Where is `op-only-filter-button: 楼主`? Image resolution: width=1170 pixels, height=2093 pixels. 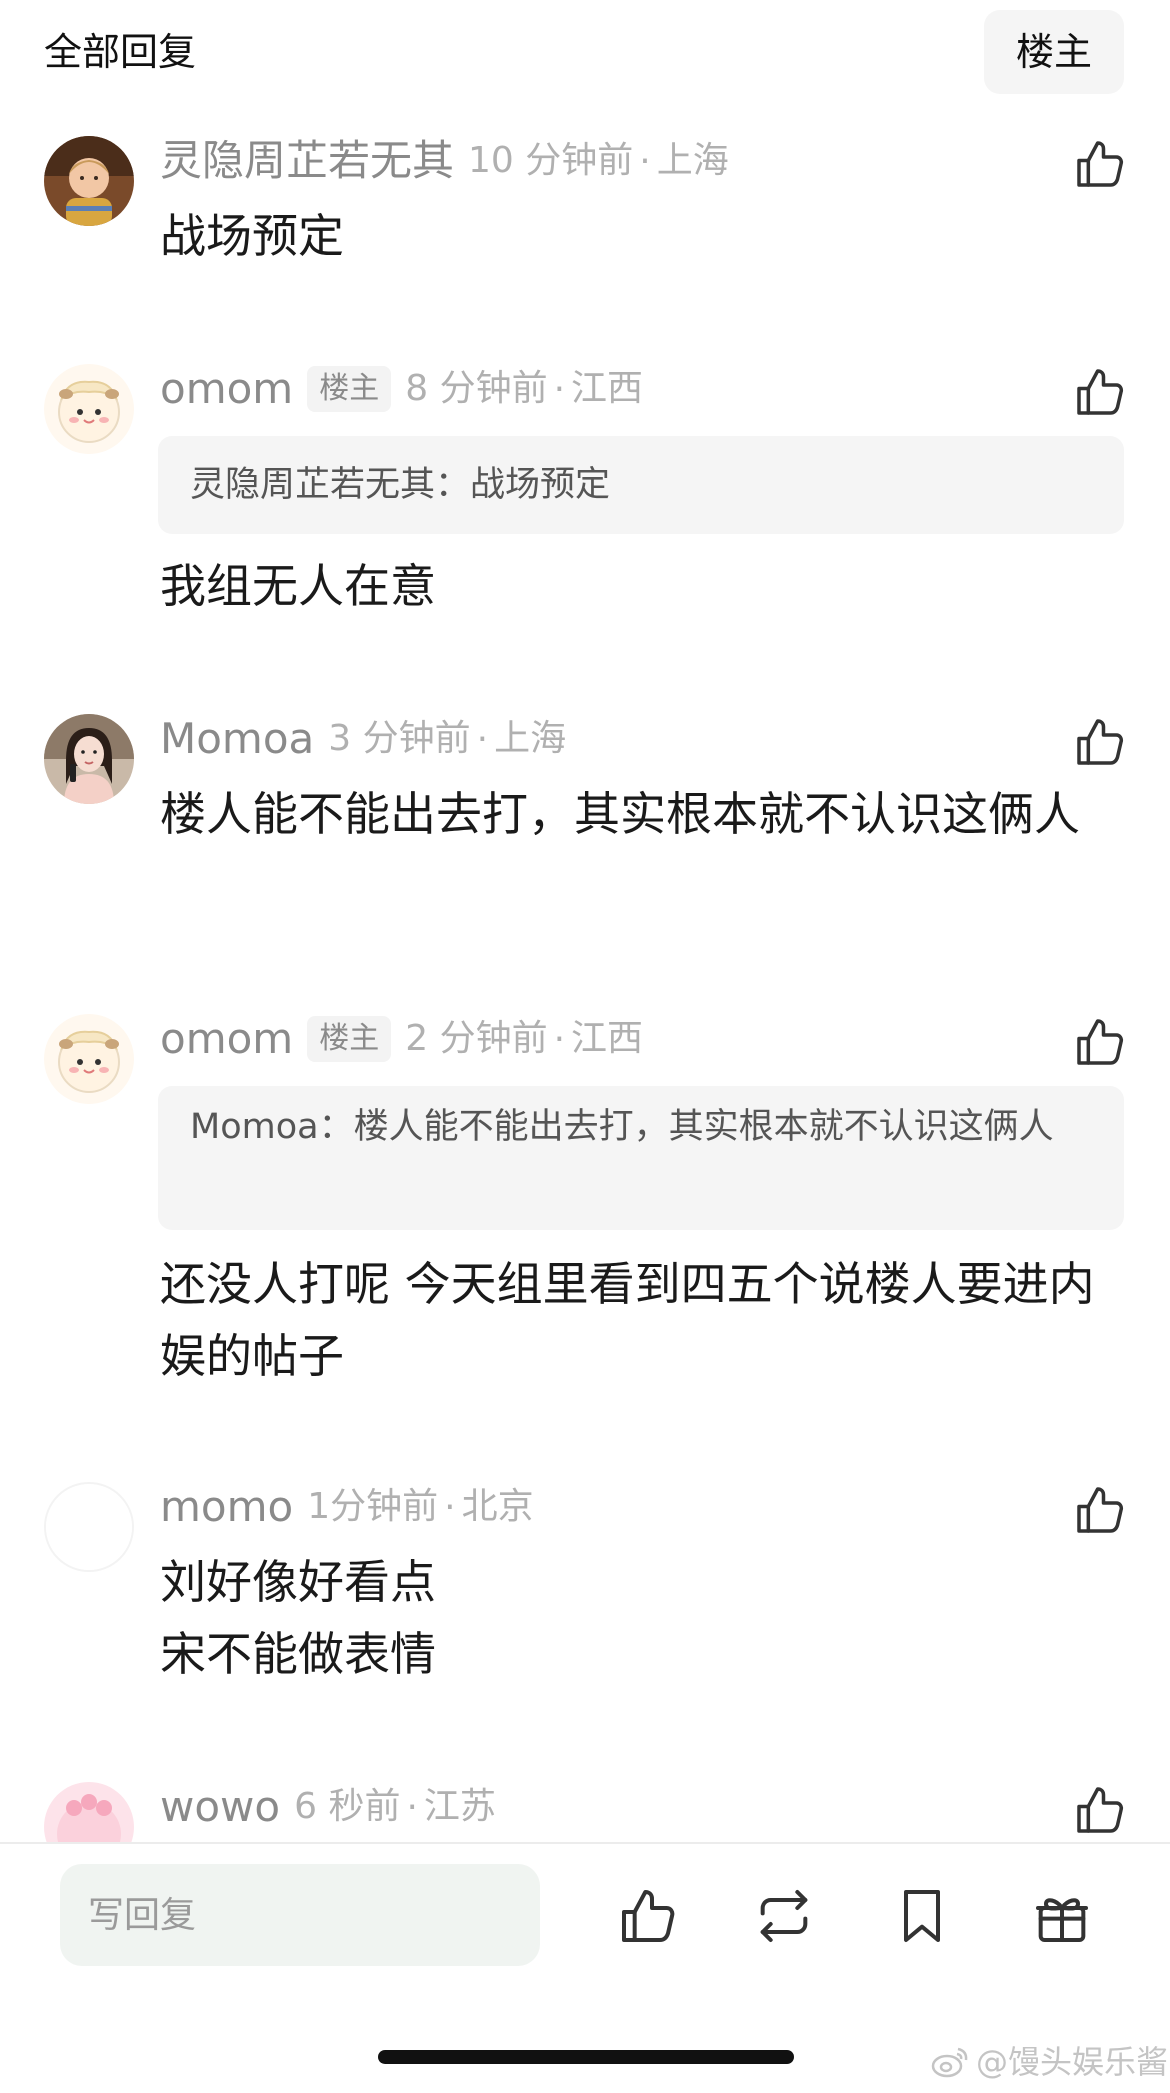 op-only-filter-button: 楼主 is located at coordinates (1054, 52).